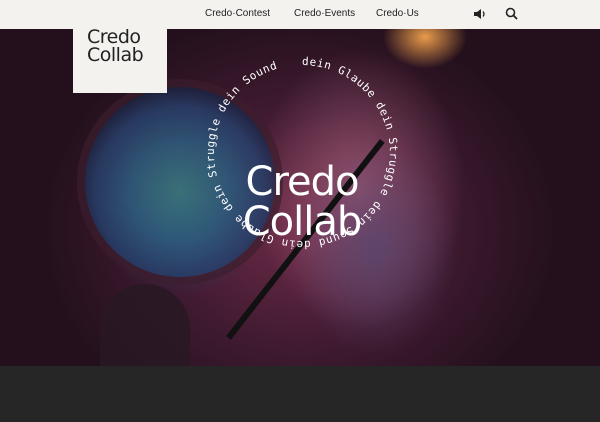 This screenshot has height=422, width=600. What do you see at coordinates (512, 14) in the screenshot?
I see `search-icon` at bounding box center [512, 14].